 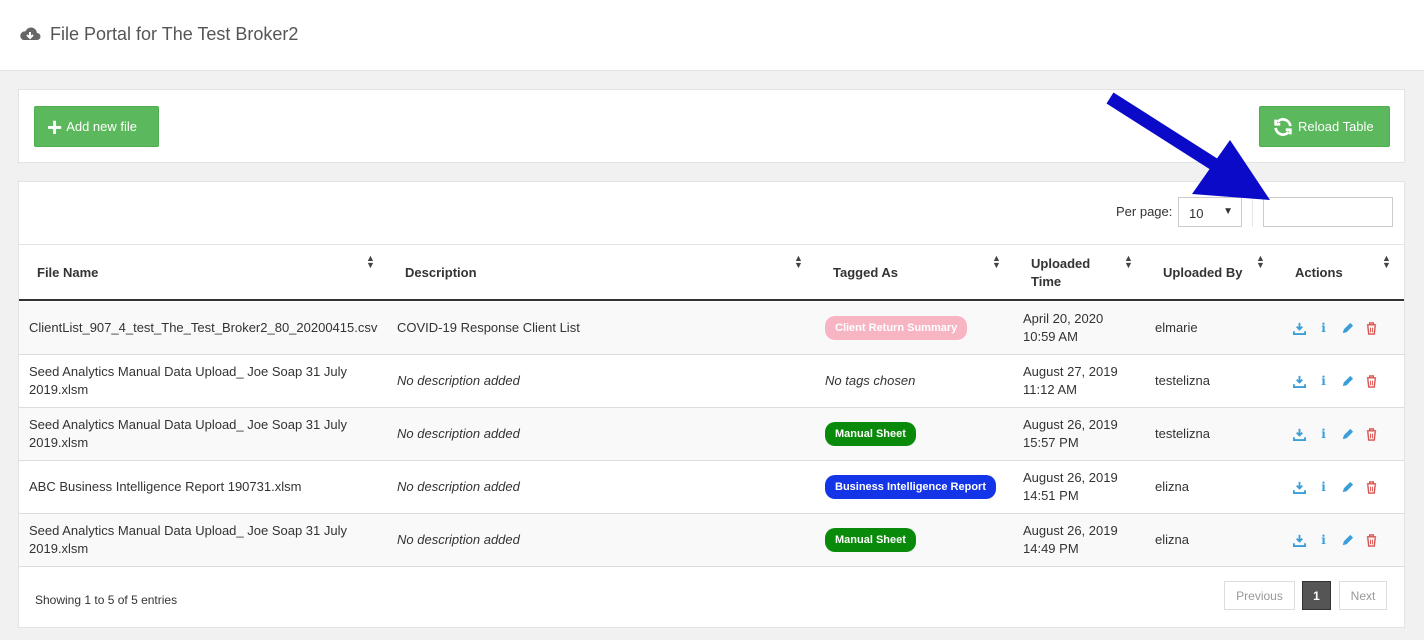 What do you see at coordinates (1063, 327) in the screenshot?
I see `uploaded-time-cell: April 20, 2020 10:59 AM` at bounding box center [1063, 327].